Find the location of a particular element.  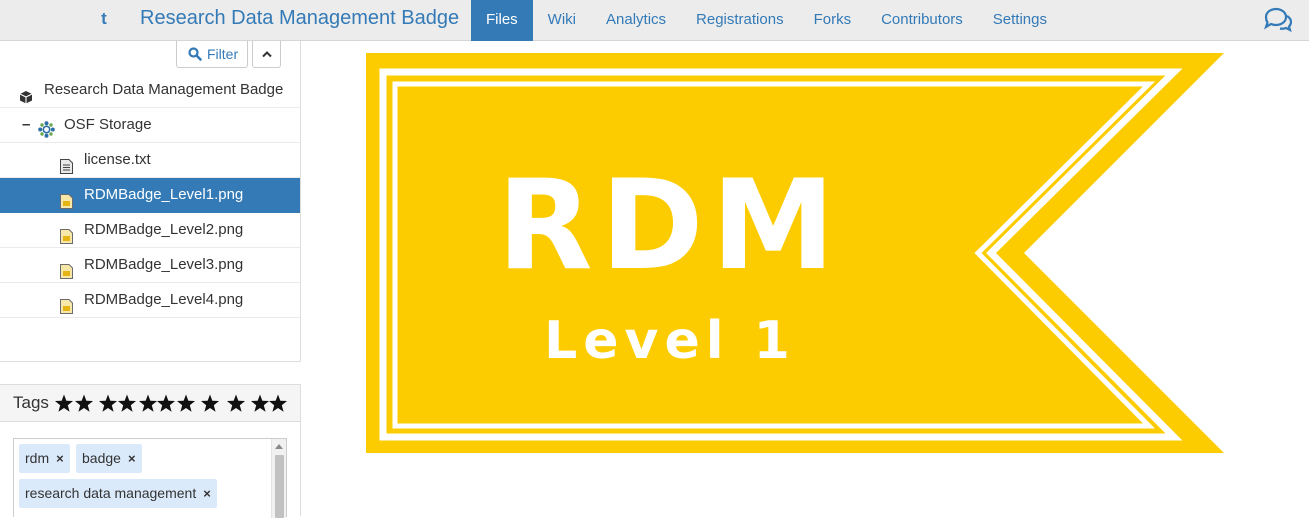

tree-item-file: RDMBadge_Level2.png is located at coordinates (150, 230).